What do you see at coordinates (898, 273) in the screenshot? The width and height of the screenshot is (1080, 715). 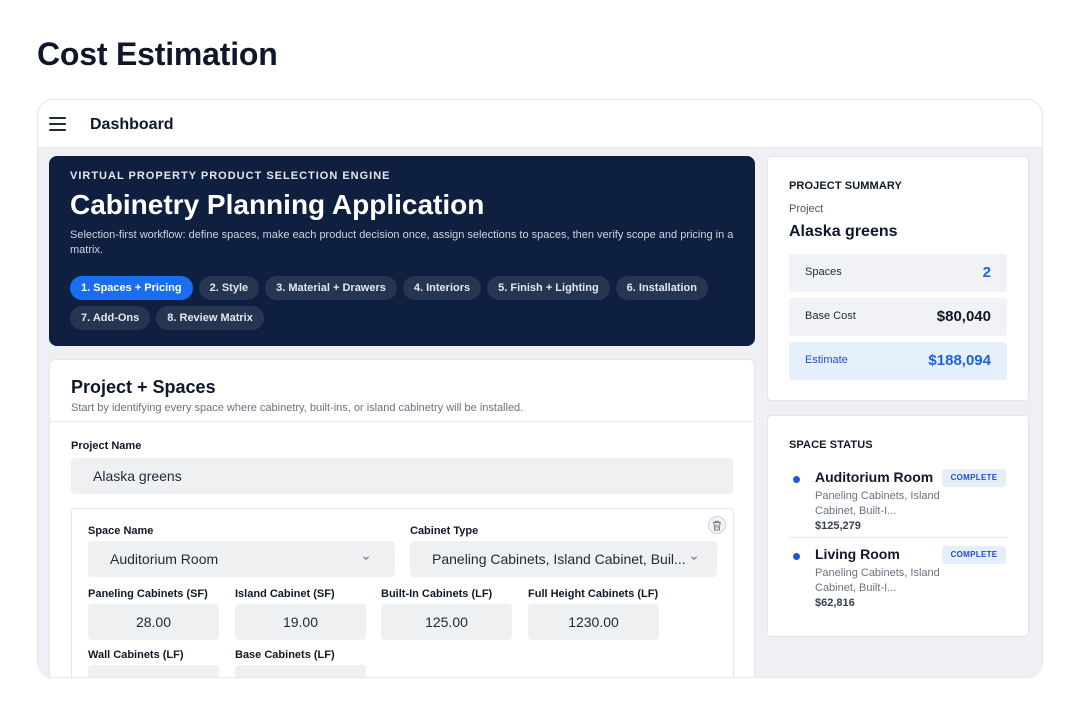 I see `spaces-metric: Spaces 2` at bounding box center [898, 273].